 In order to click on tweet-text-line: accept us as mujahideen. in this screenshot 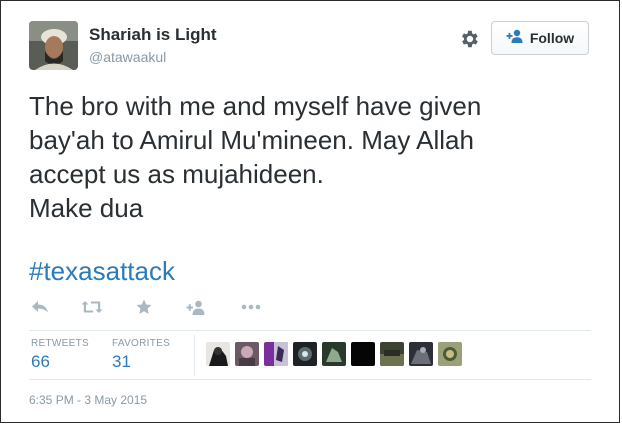, I will do `click(176, 174)`.